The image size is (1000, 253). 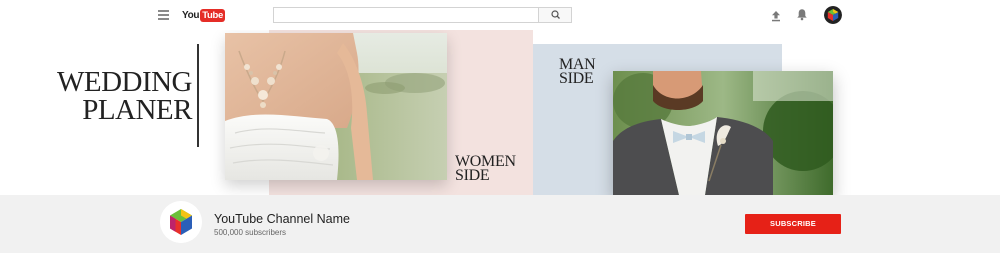 What do you see at coordinates (793, 224) in the screenshot?
I see `subscribe-button: SUBSCRIBE` at bounding box center [793, 224].